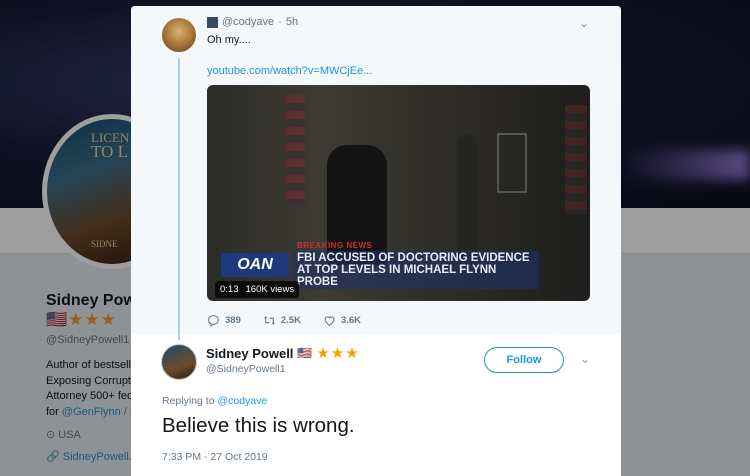  I want to click on replying-to: Replying to @codyave, so click(214, 401).